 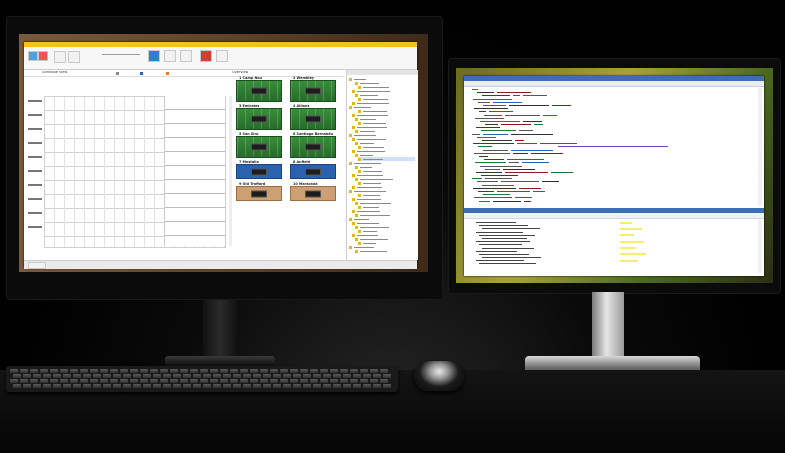 What do you see at coordinates (313, 117) in the screenshot?
I see `field-preview: 4 Allianz` at bounding box center [313, 117].